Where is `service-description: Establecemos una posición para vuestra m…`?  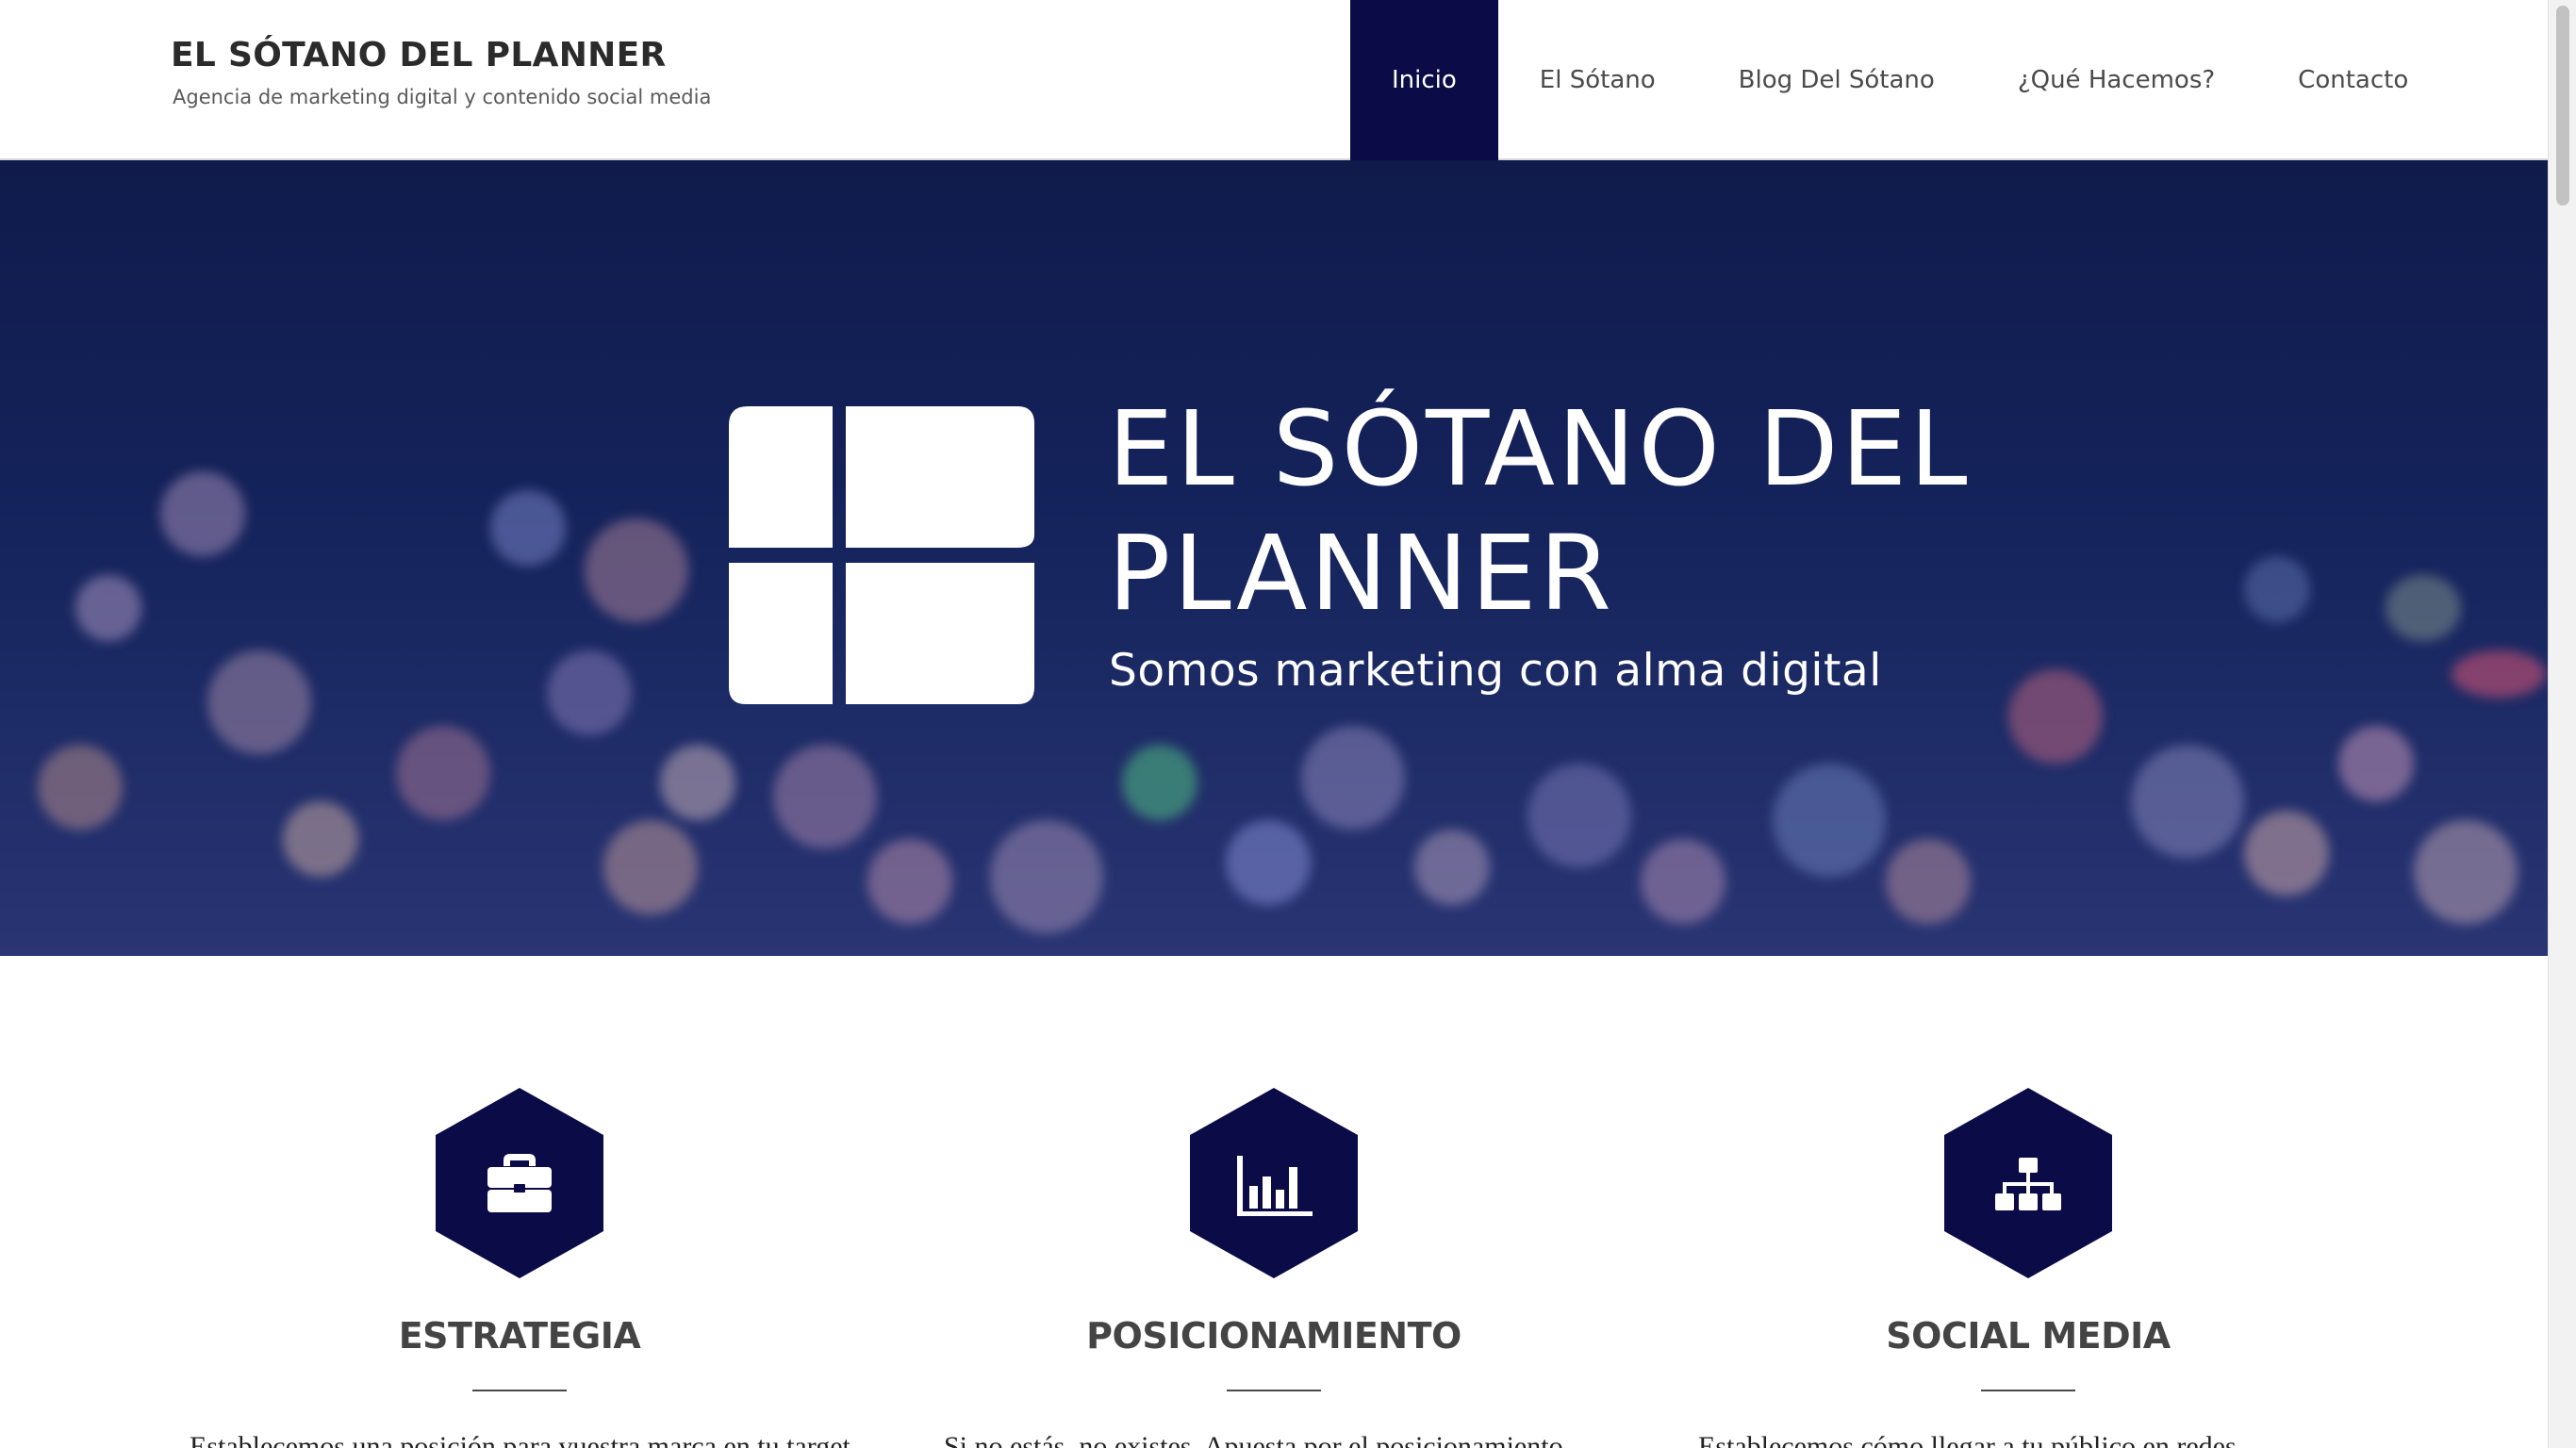
service-description: Establecemos una posición para vuestra m… is located at coordinates (520, 1439).